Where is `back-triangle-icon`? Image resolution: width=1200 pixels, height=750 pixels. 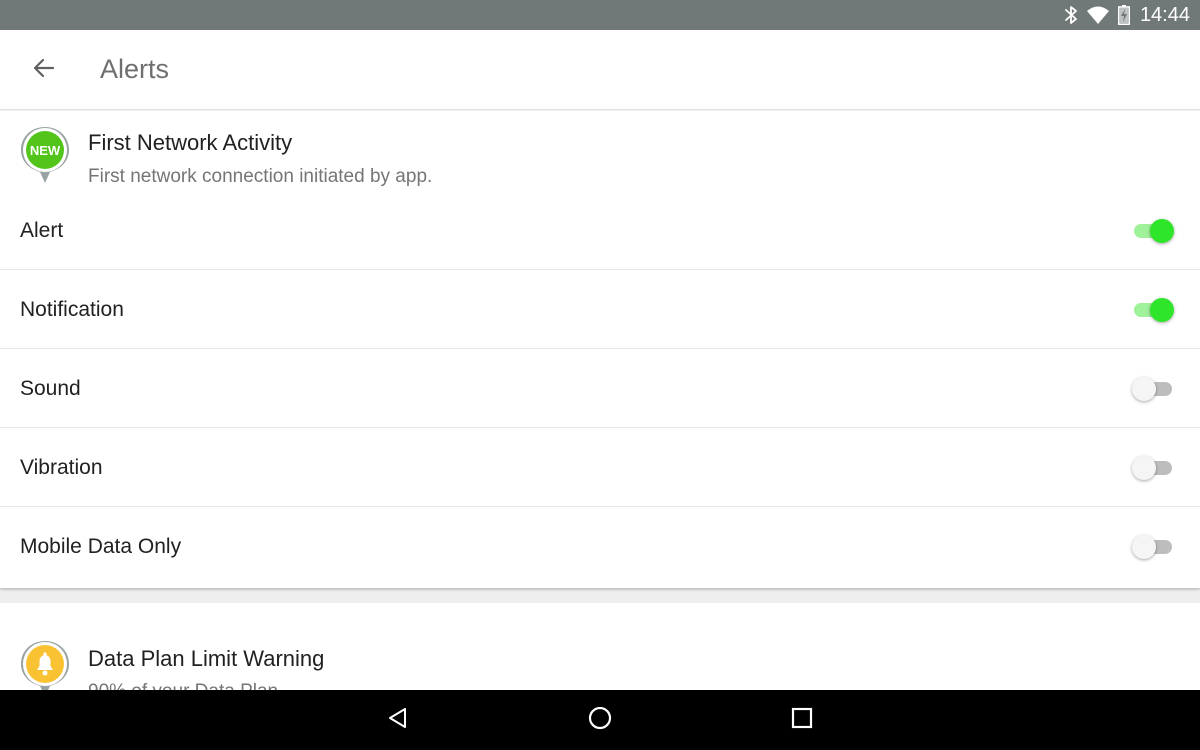 back-triangle-icon is located at coordinates (398, 720).